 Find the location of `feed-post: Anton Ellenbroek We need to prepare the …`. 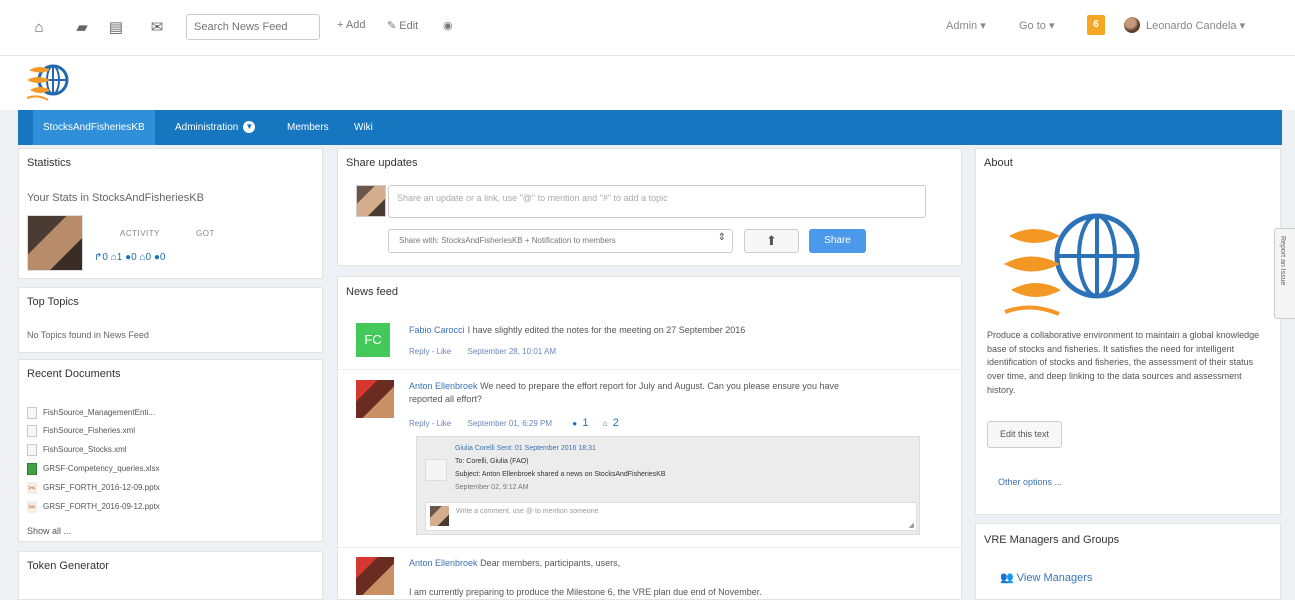

feed-post: Anton Ellenbroek We need to prepare the … is located at coordinates (676, 393).